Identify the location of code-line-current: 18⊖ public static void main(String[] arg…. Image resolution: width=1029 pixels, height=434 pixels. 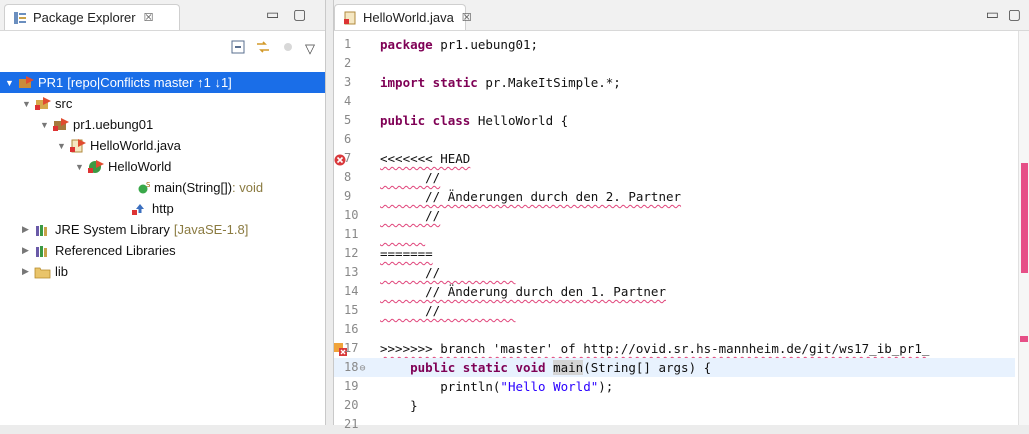
(674, 367).